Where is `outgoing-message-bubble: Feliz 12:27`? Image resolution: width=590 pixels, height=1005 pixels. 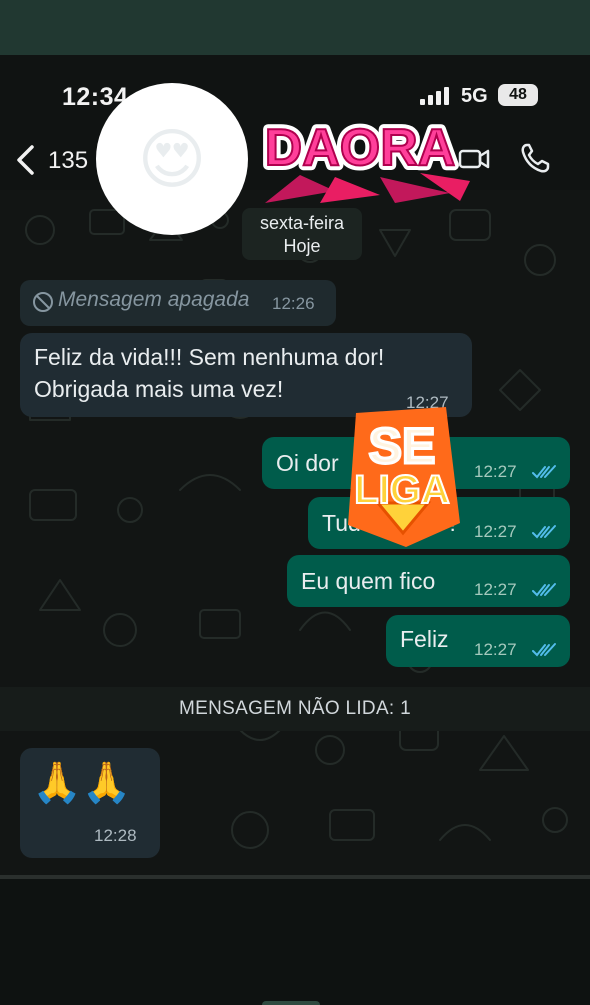 outgoing-message-bubble: Feliz 12:27 is located at coordinates (478, 641).